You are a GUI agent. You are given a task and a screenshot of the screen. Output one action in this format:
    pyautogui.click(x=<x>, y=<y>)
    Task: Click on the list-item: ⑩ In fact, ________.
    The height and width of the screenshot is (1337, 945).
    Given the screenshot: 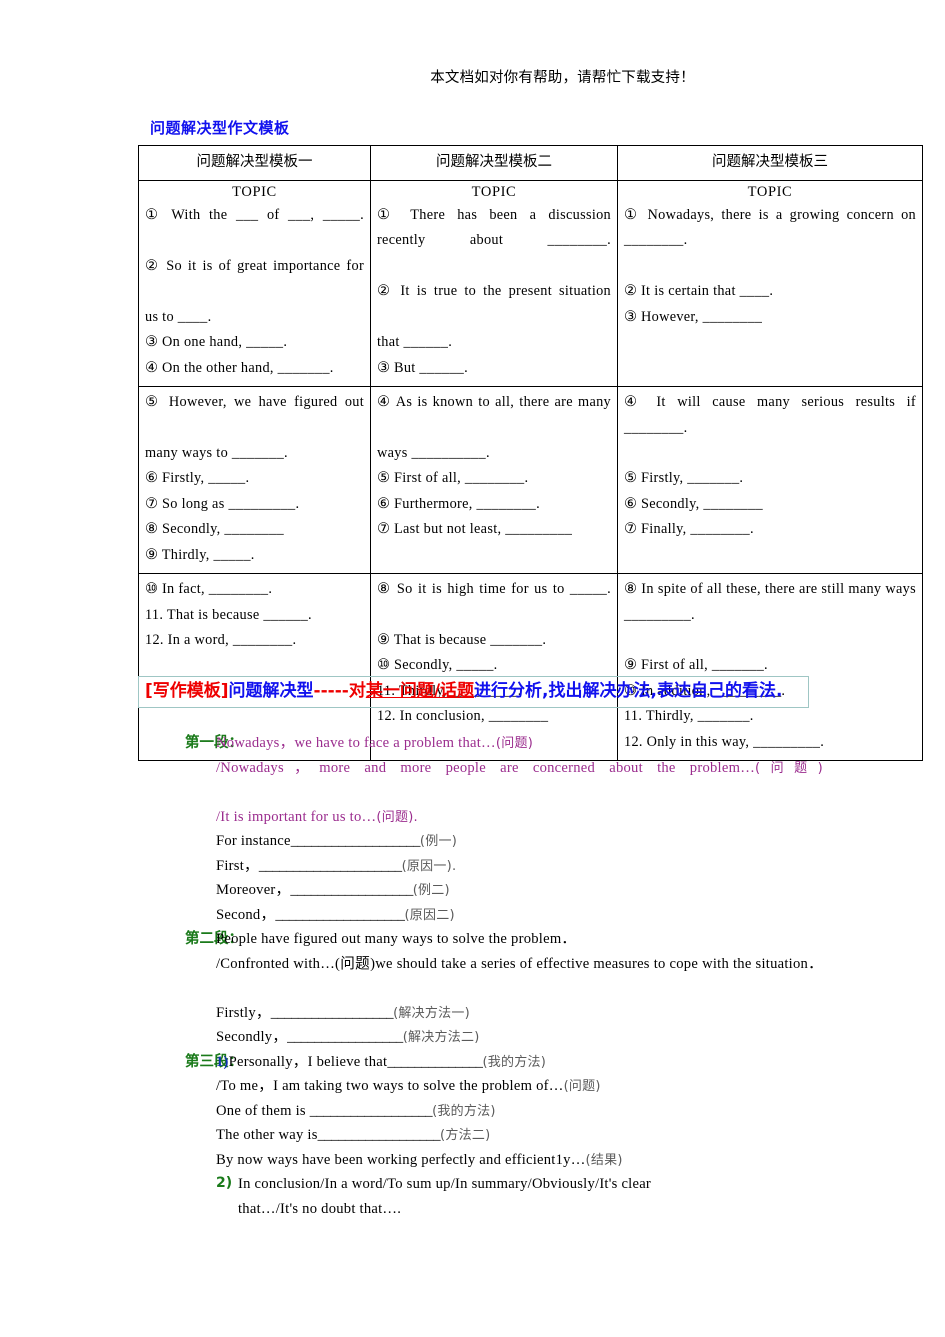 What is the action you would take?
    pyautogui.click(x=209, y=589)
    